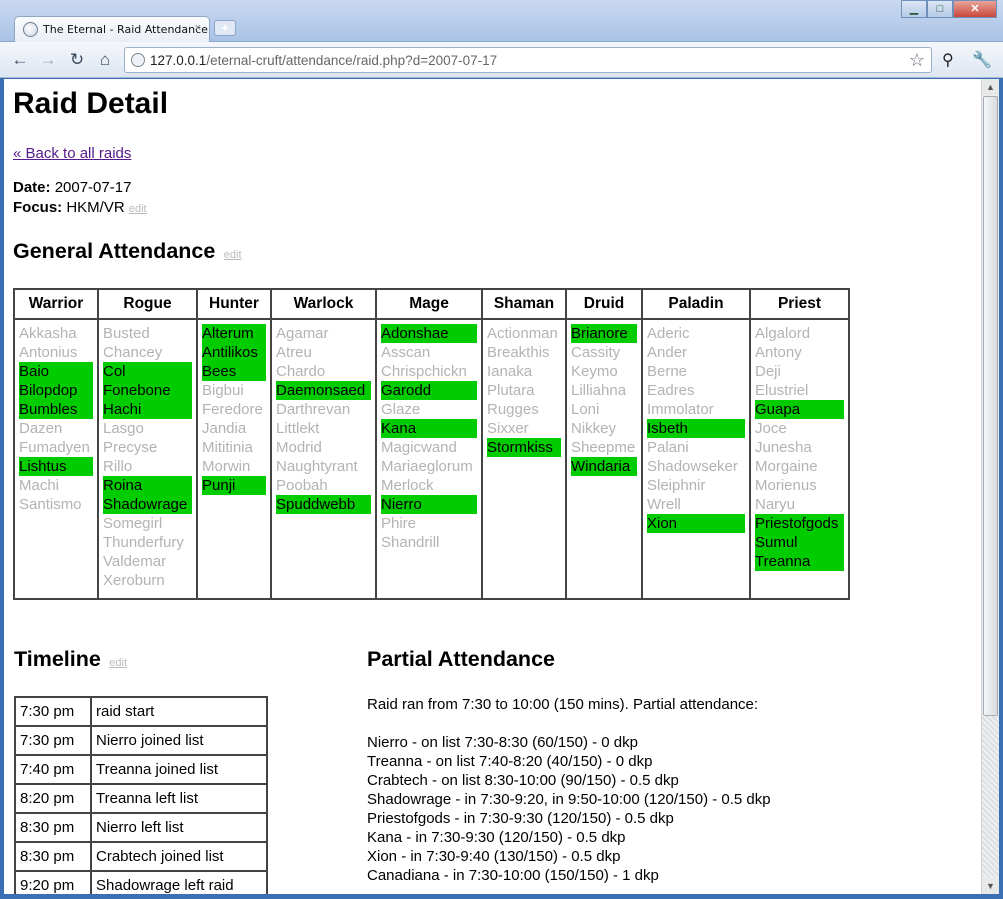 This screenshot has height=899, width=1003. I want to click on member-name: Feredore, so click(234, 409).